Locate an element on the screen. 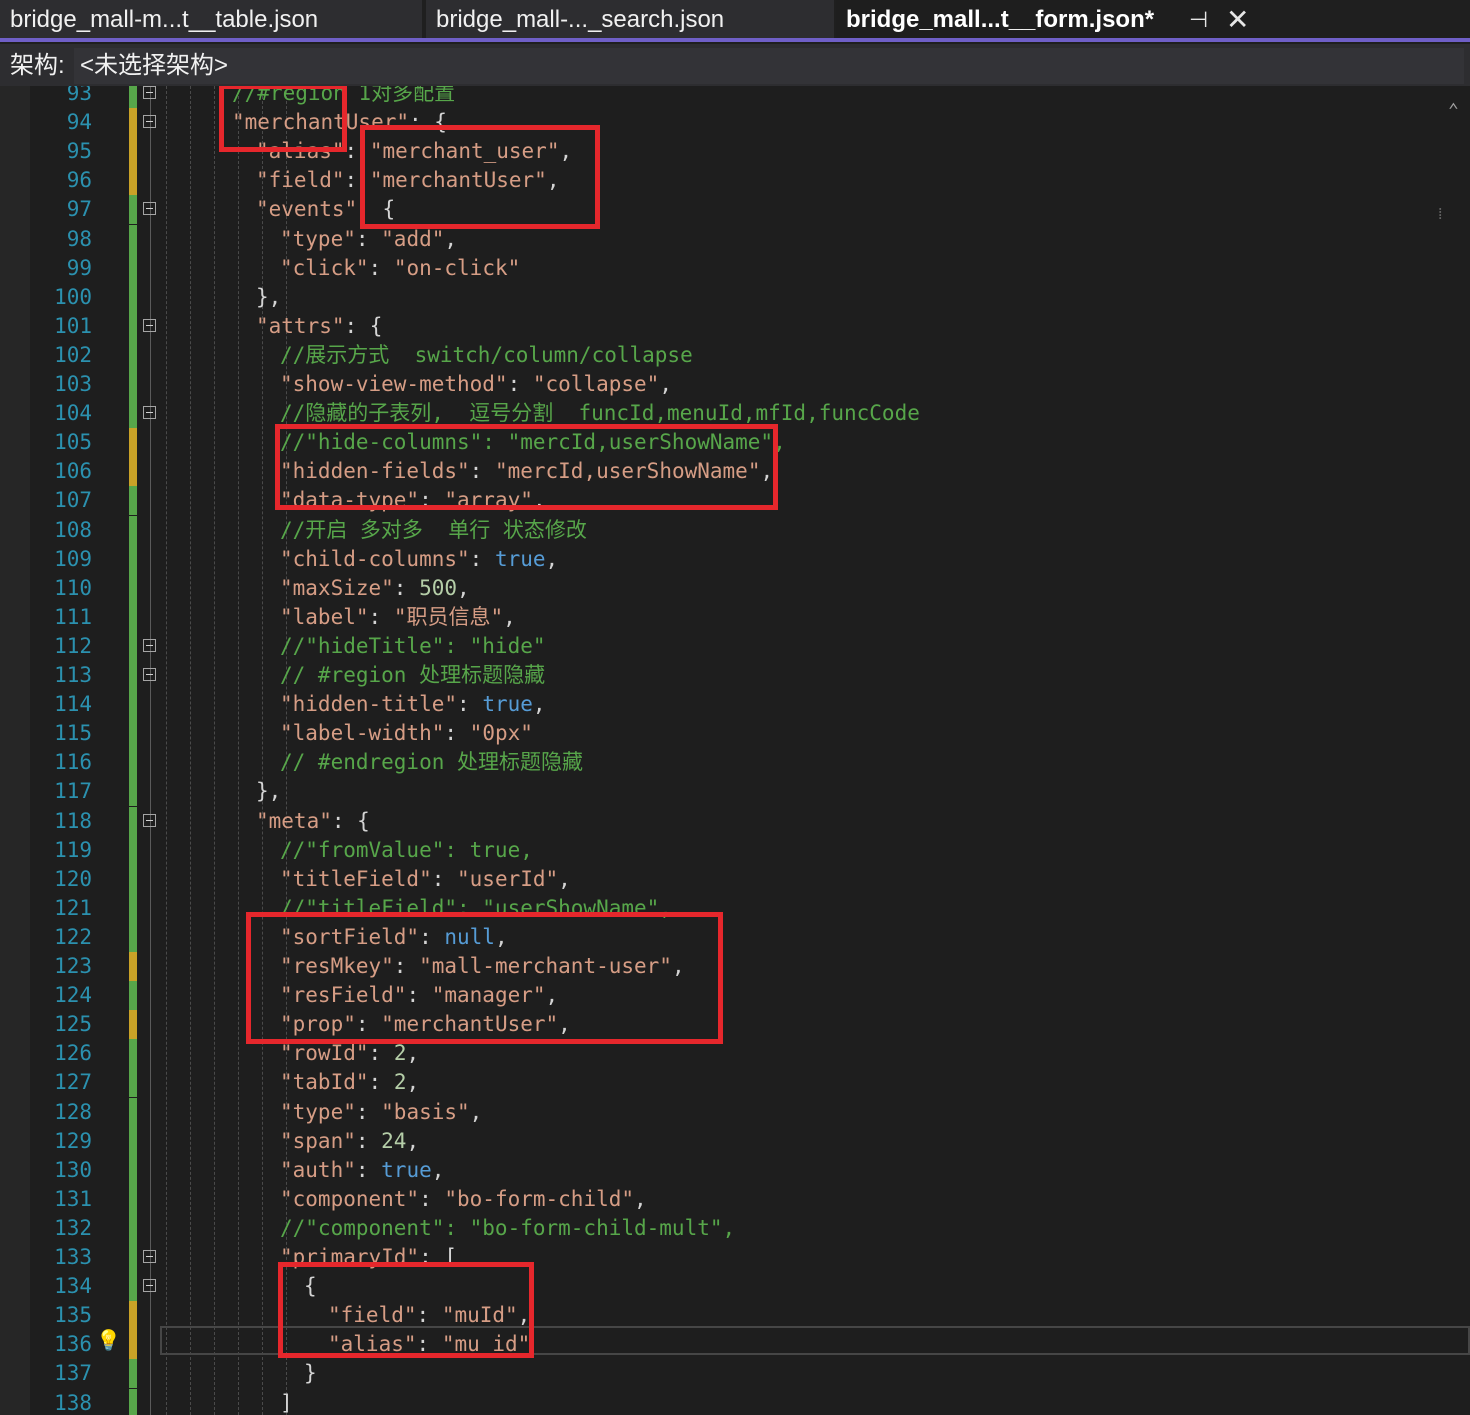  code-line: 101 "attrs": { is located at coordinates (735, 326).